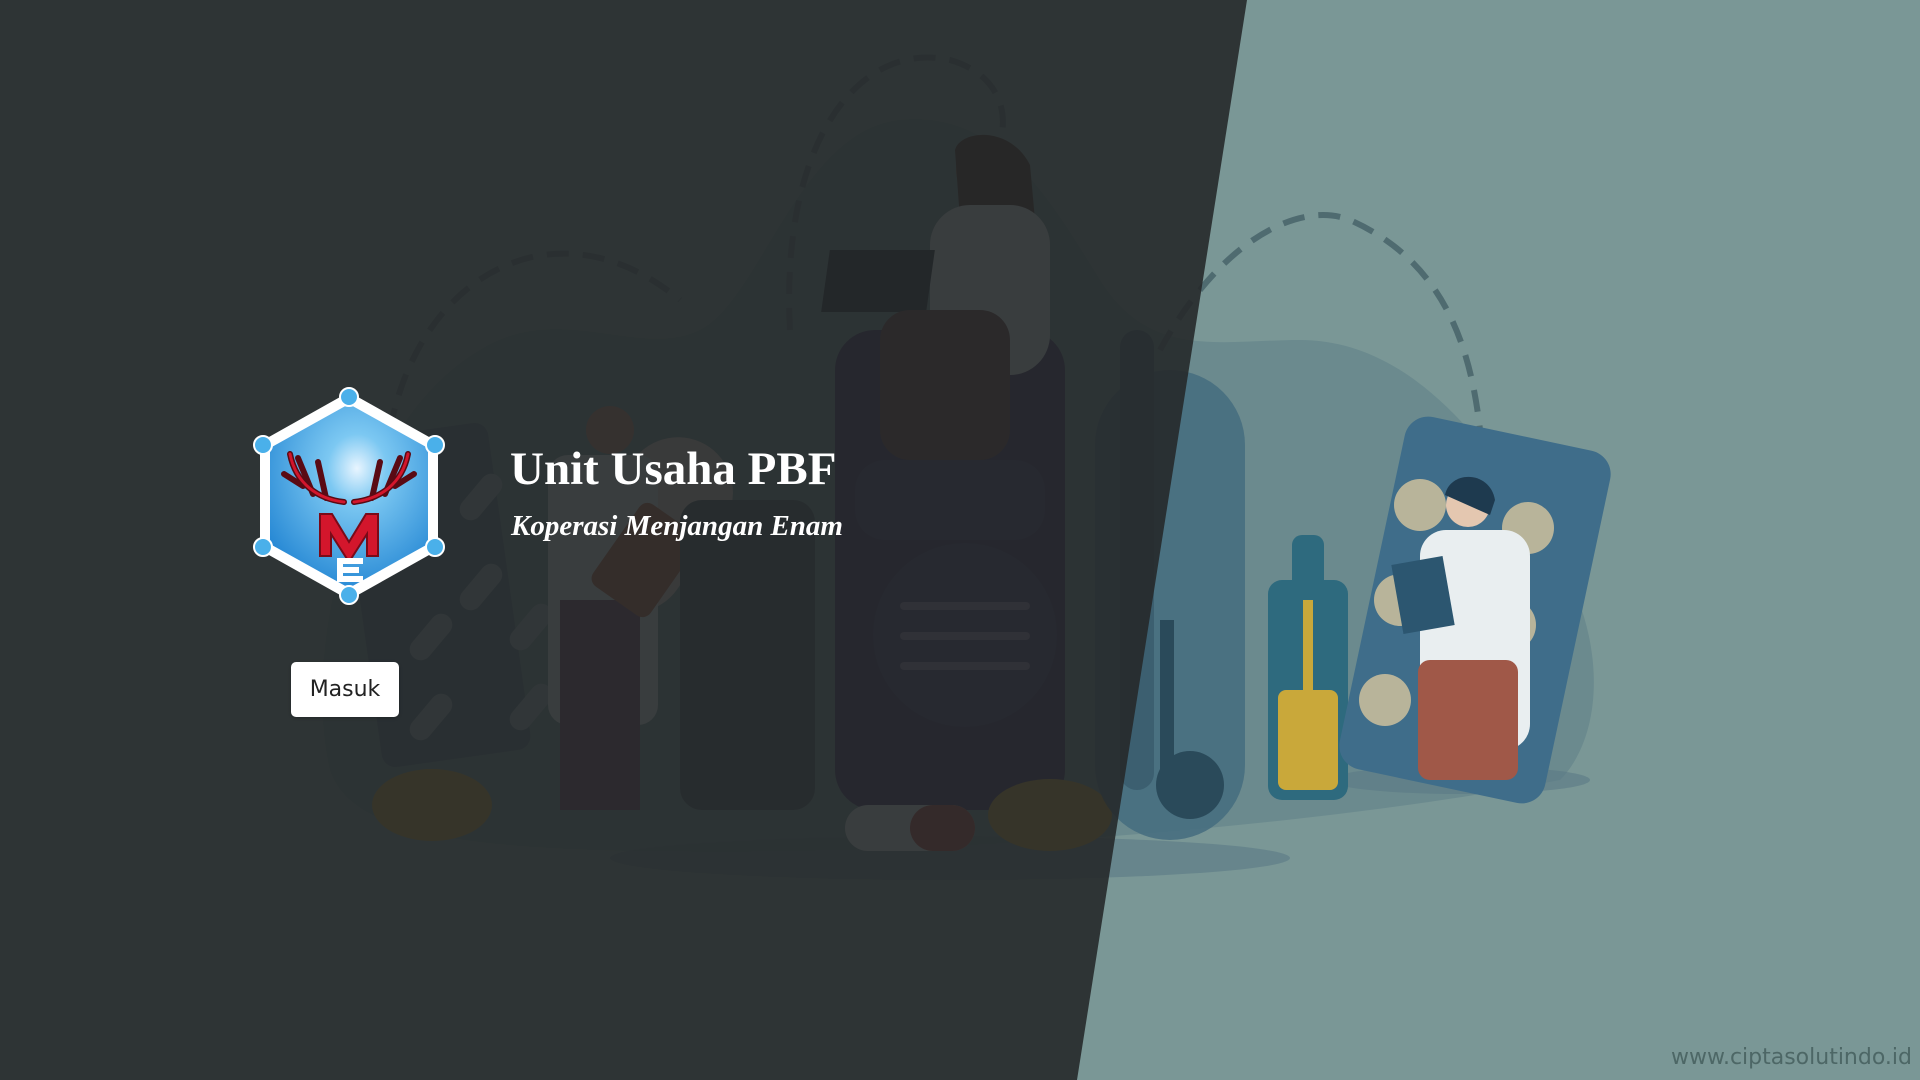 Image resolution: width=1920 pixels, height=1080 pixels. Describe the element at coordinates (608, 497) in the screenshot. I see `brand-header: Unit Usaha PBF Koperasi Menjangan Enam` at that location.